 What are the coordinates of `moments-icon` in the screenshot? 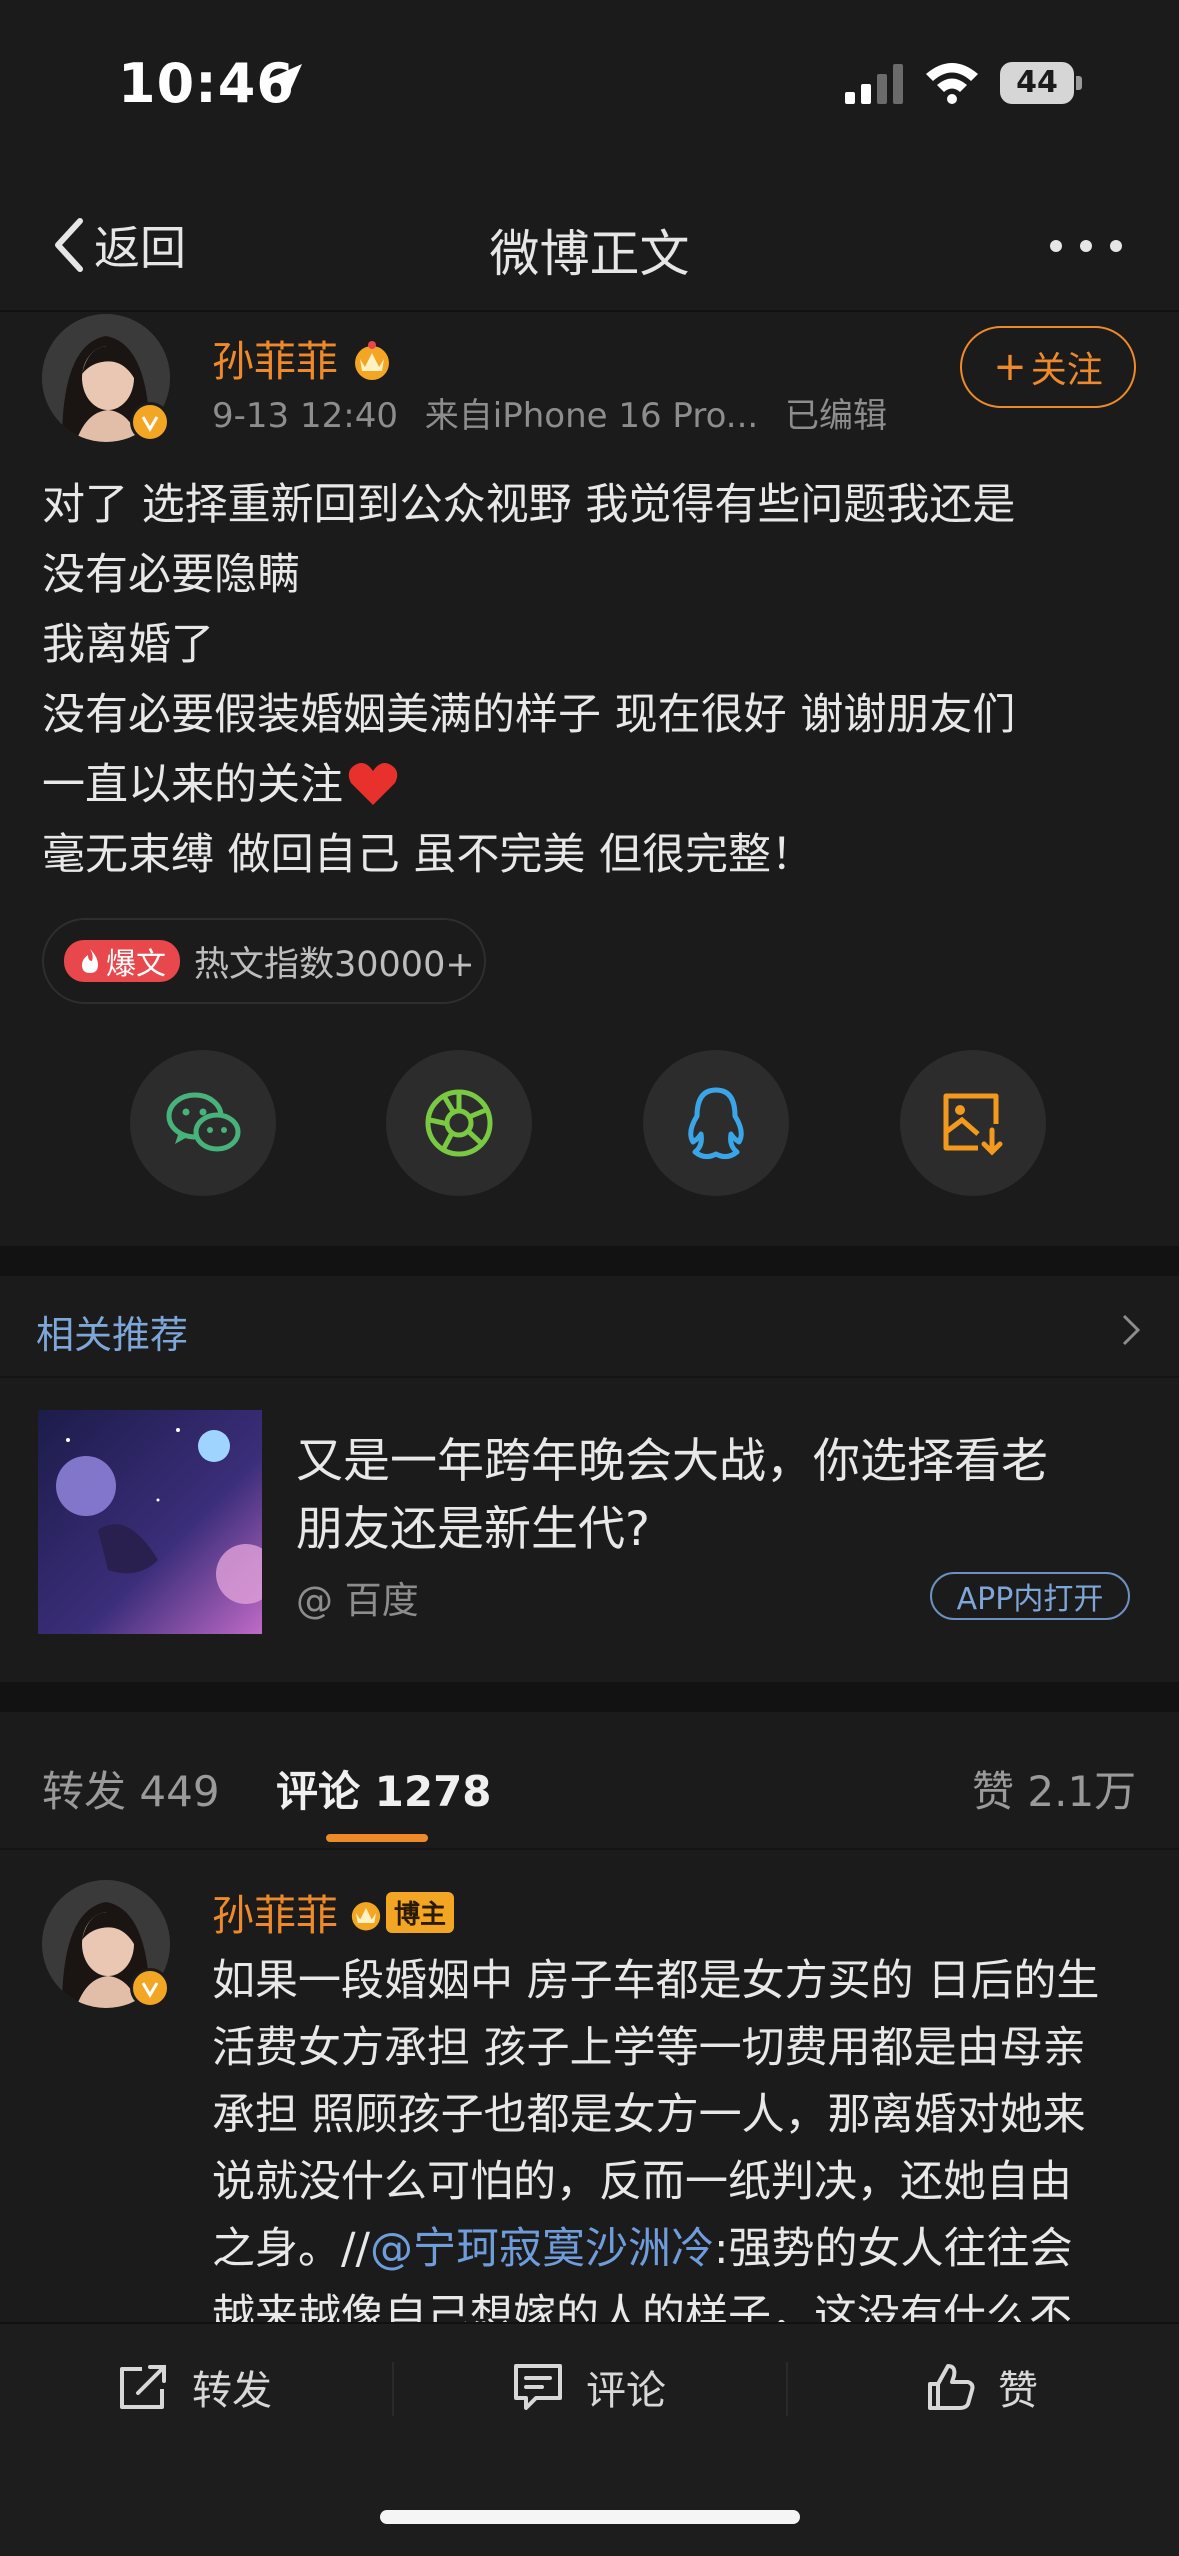 It's located at (459, 1123).